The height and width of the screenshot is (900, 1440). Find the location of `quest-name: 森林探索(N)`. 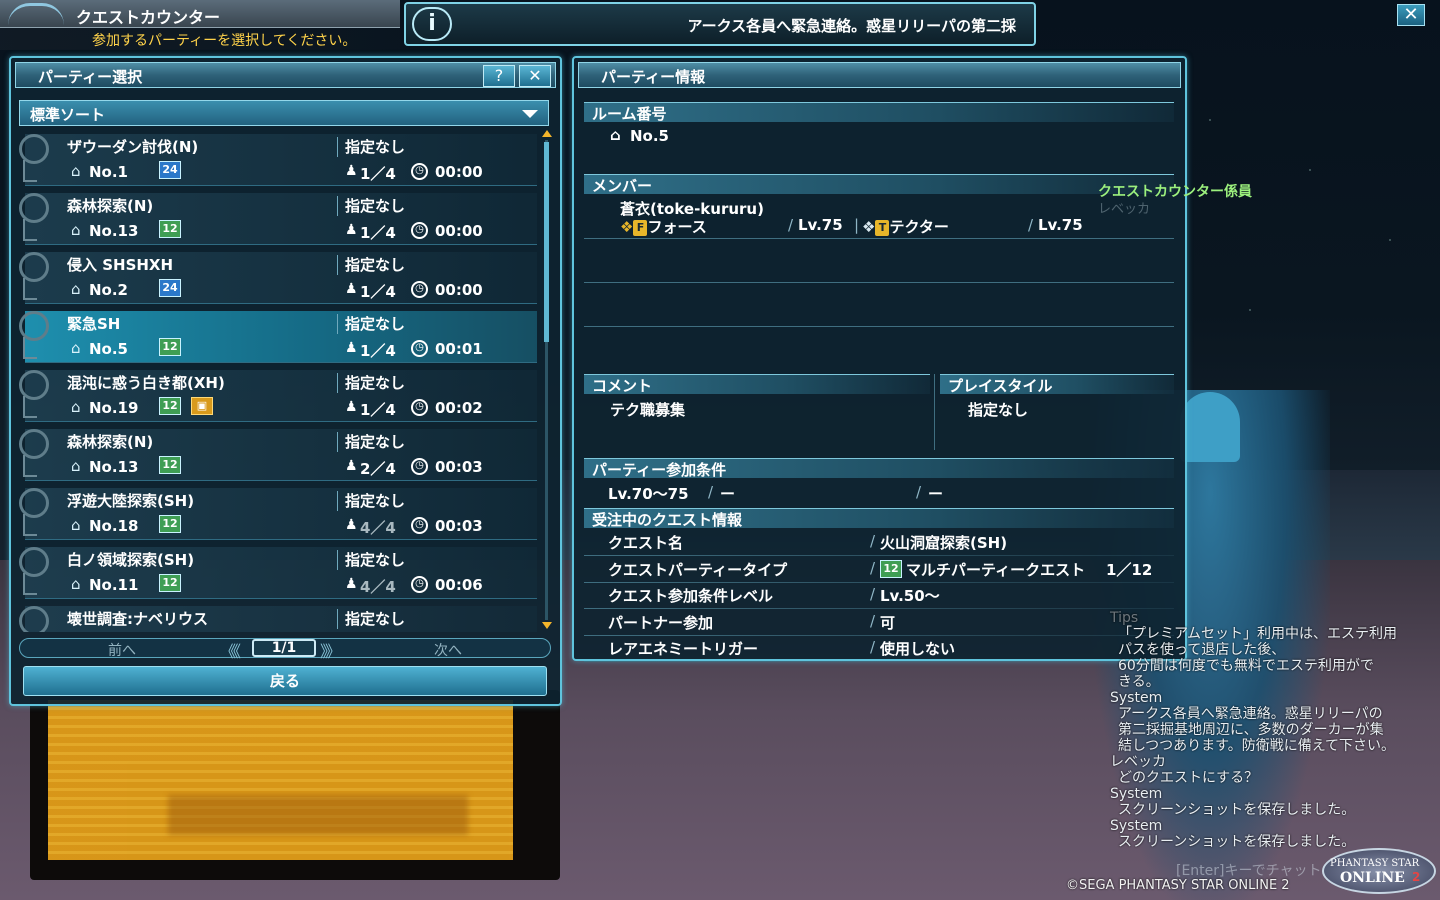

quest-name: 森林探索(N) is located at coordinates (110, 206).